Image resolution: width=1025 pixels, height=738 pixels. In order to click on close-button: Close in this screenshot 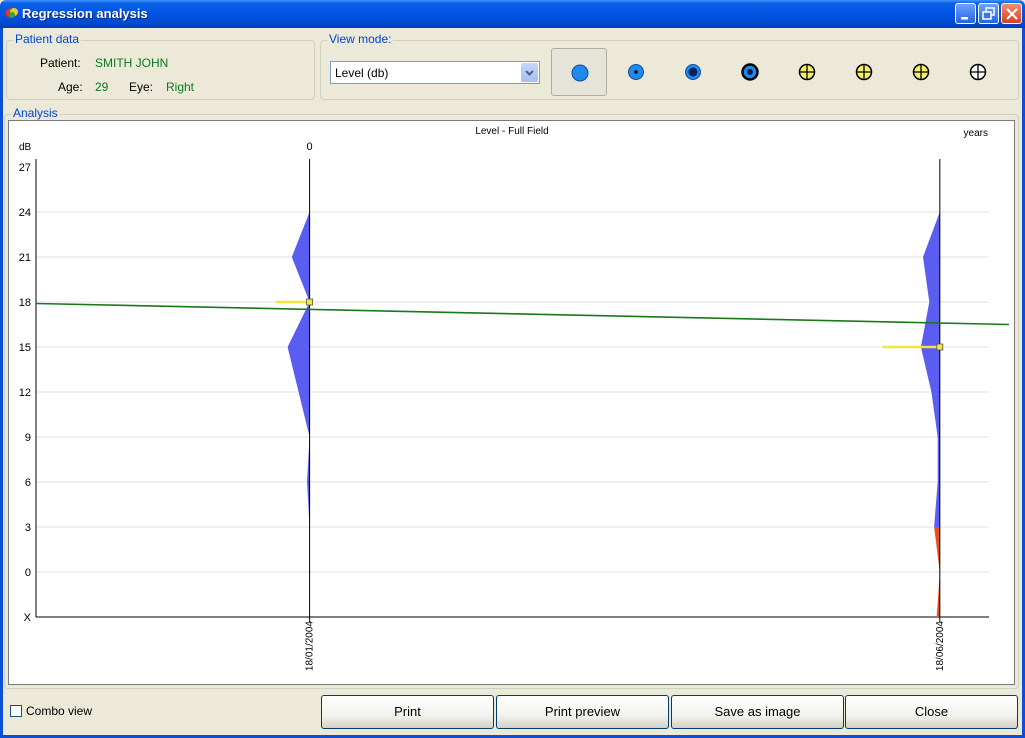, I will do `click(931, 712)`.